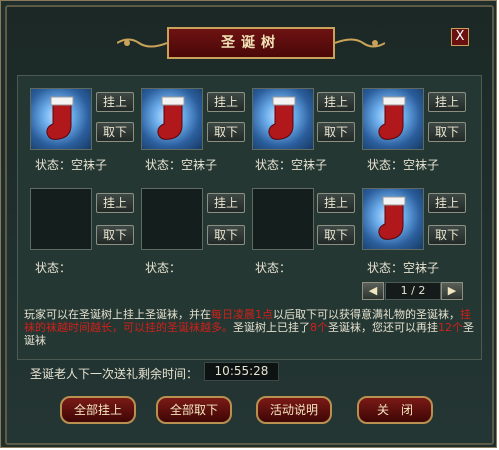 Image resolution: width=499 pixels, height=450 pixels. I want to click on pager-prev-button: ◀, so click(373, 291).